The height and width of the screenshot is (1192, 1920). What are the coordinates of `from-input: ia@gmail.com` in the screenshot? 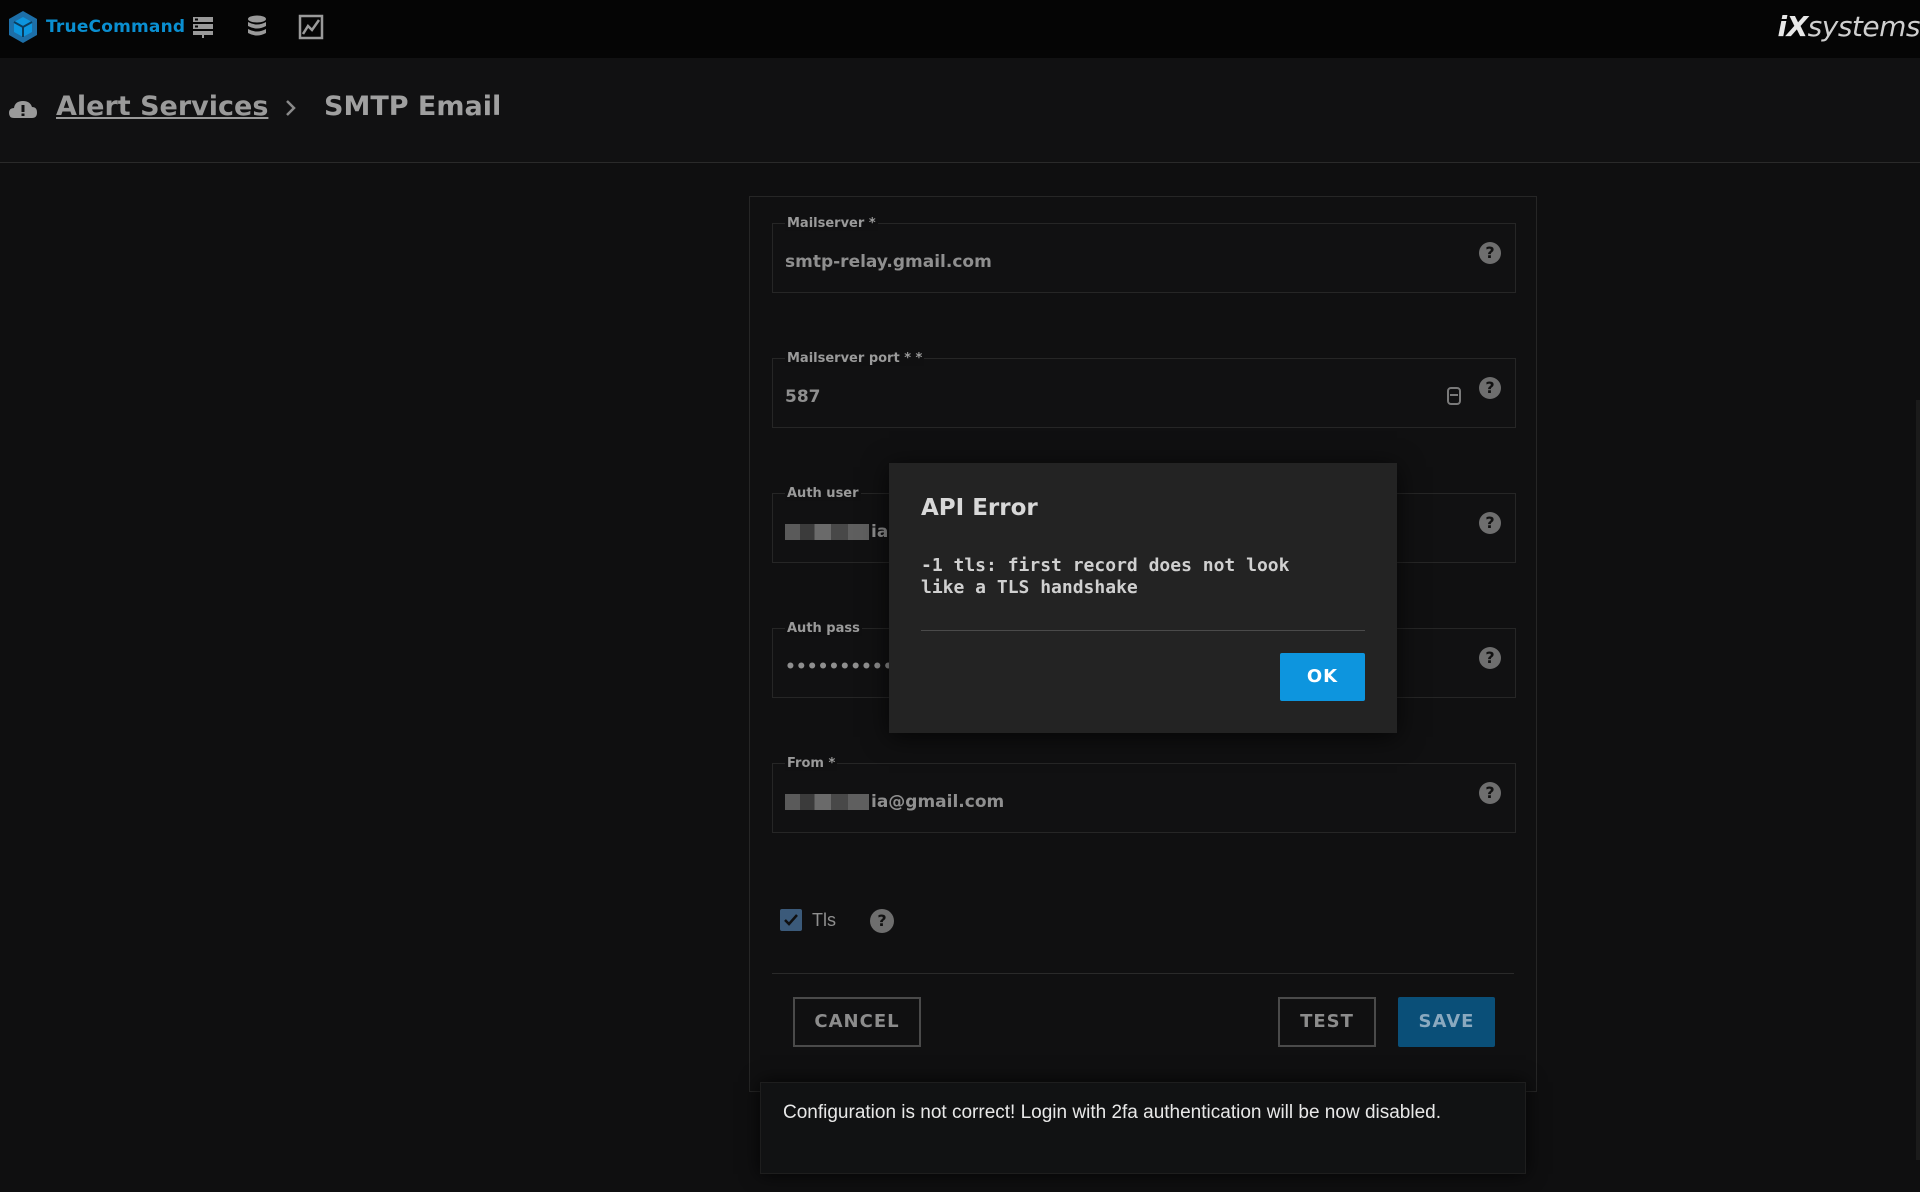 It's located at (894, 802).